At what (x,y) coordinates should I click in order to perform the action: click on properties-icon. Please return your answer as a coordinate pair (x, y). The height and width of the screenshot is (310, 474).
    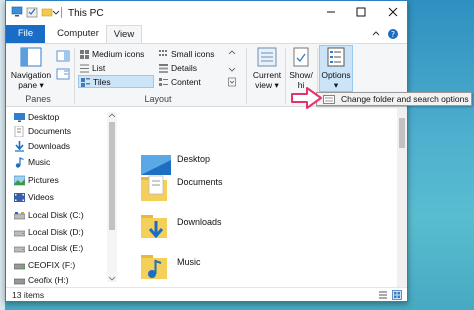
    Looking at the image, I should click on (32, 12).